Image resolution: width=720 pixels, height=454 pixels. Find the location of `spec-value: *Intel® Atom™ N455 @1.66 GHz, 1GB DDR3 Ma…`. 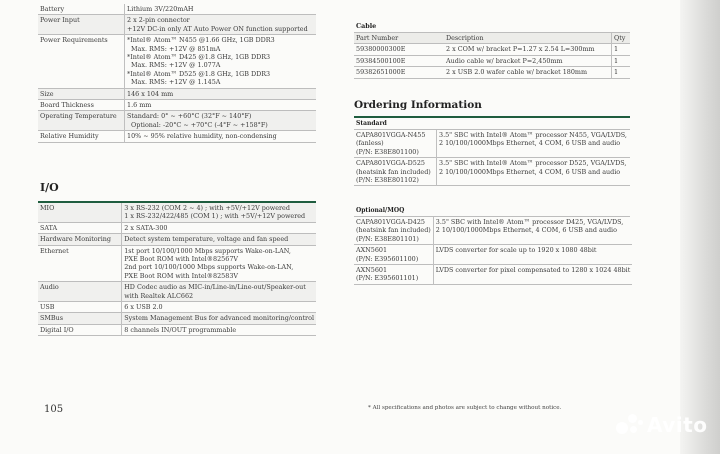

spec-value: *Intel® Atom™ N455 @1.66 GHz, 1GB DDR3 Ma… is located at coordinates (221, 61).